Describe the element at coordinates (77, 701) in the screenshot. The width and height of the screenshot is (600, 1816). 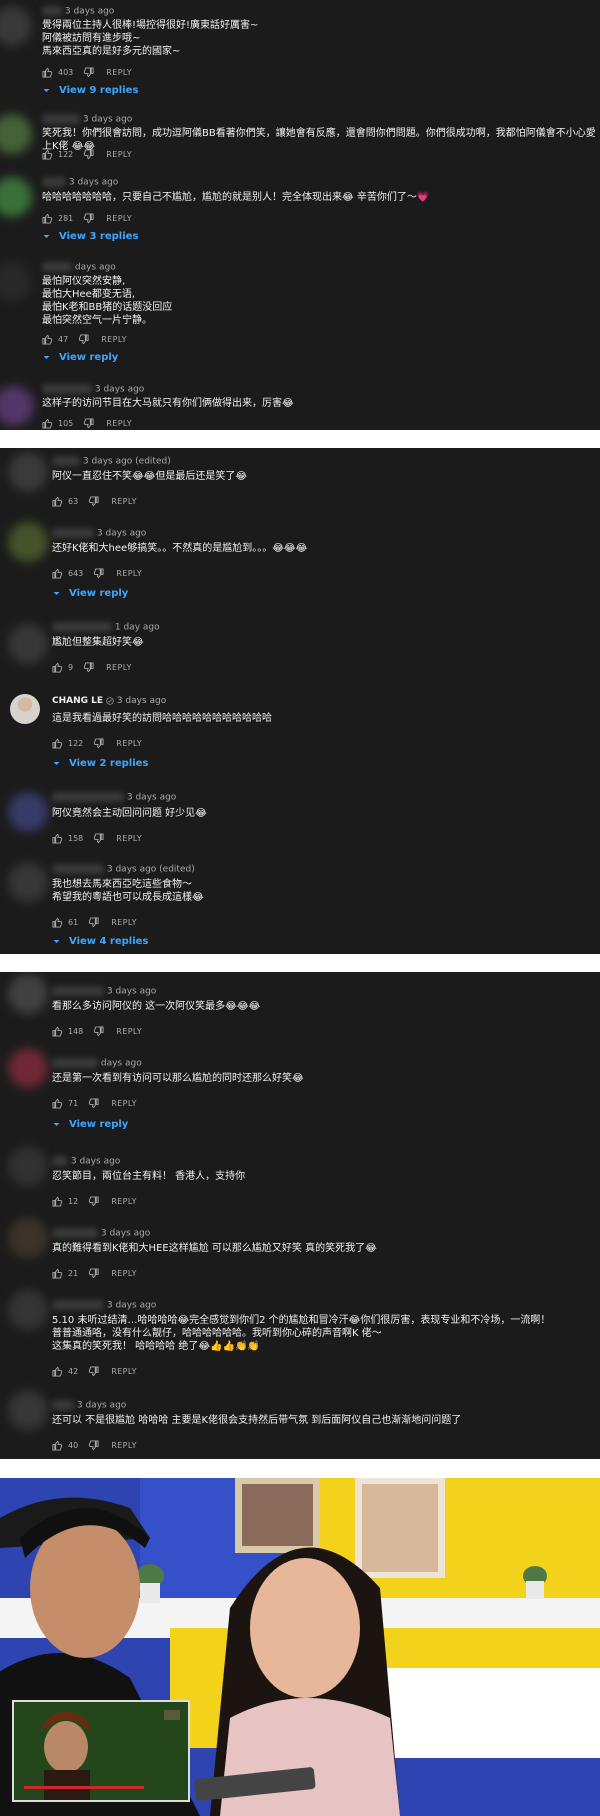
I see `author-name: CHANG LE` at that location.